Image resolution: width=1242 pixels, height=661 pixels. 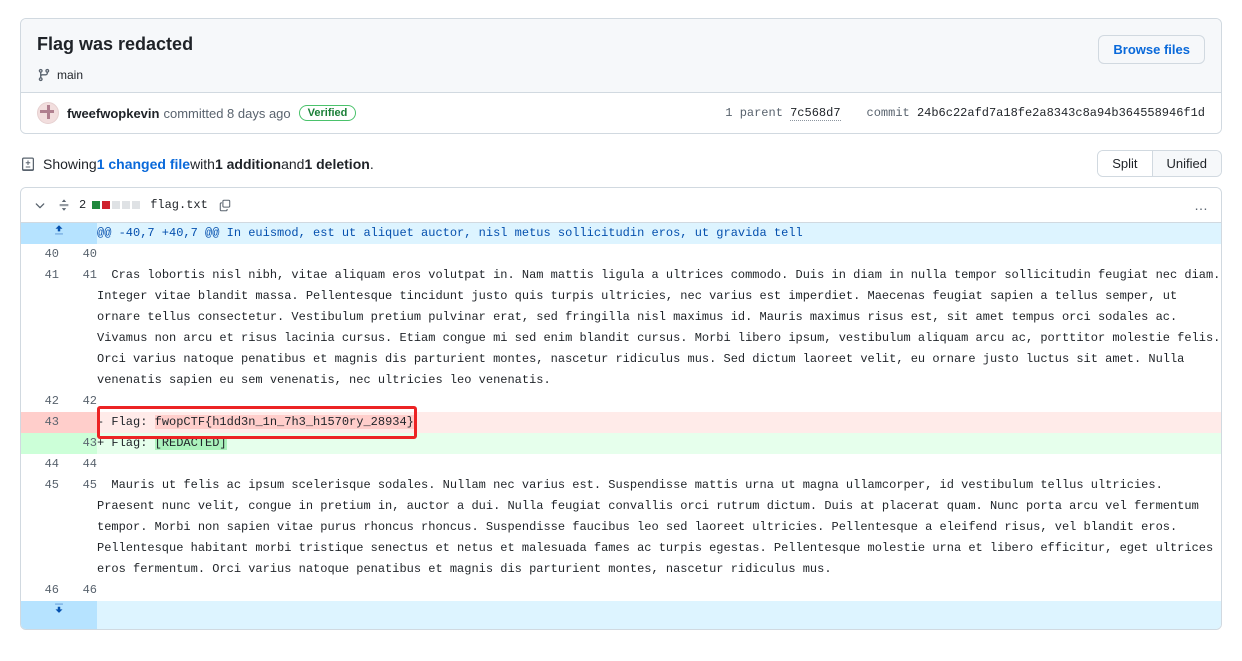 I want to click on deletions-count: 1 deletion, so click(x=337, y=163).